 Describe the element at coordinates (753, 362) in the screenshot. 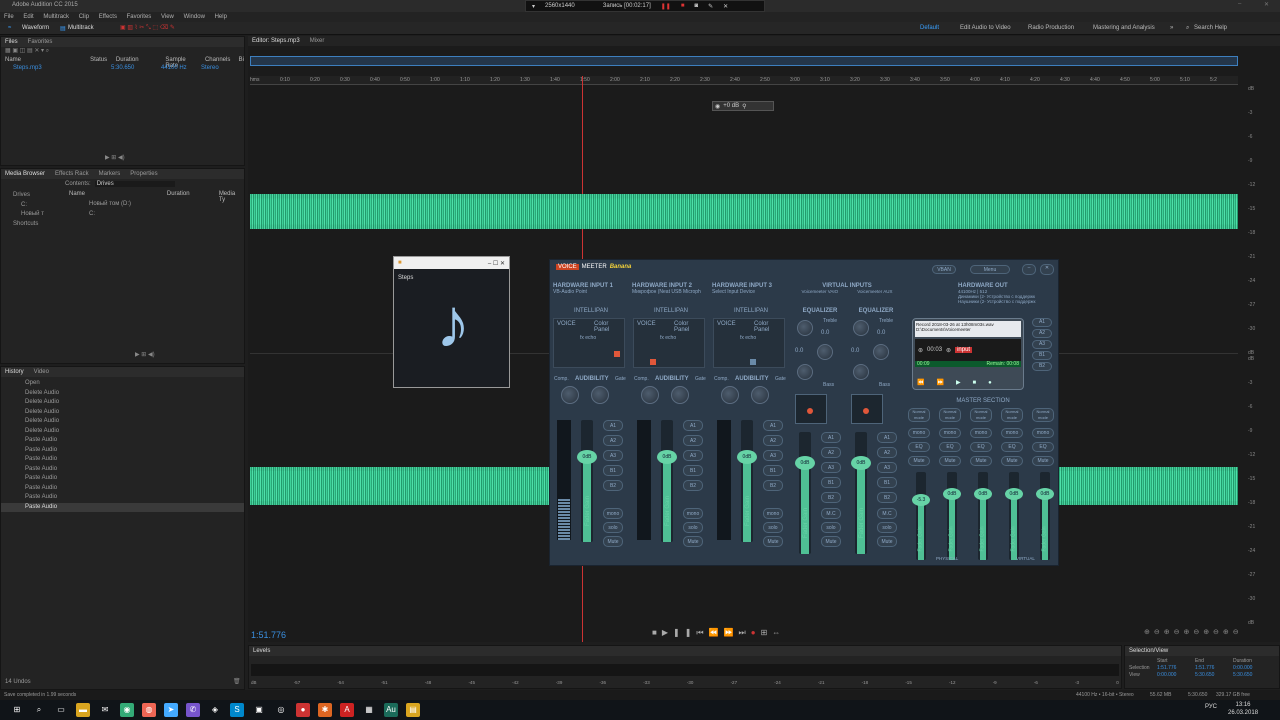

I see `intellipan-cursor` at that location.